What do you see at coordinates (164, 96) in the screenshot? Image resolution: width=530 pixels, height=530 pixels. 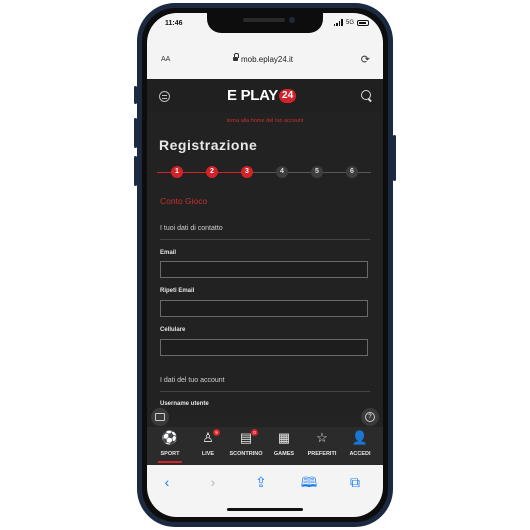 I see `menu-icon` at bounding box center [164, 96].